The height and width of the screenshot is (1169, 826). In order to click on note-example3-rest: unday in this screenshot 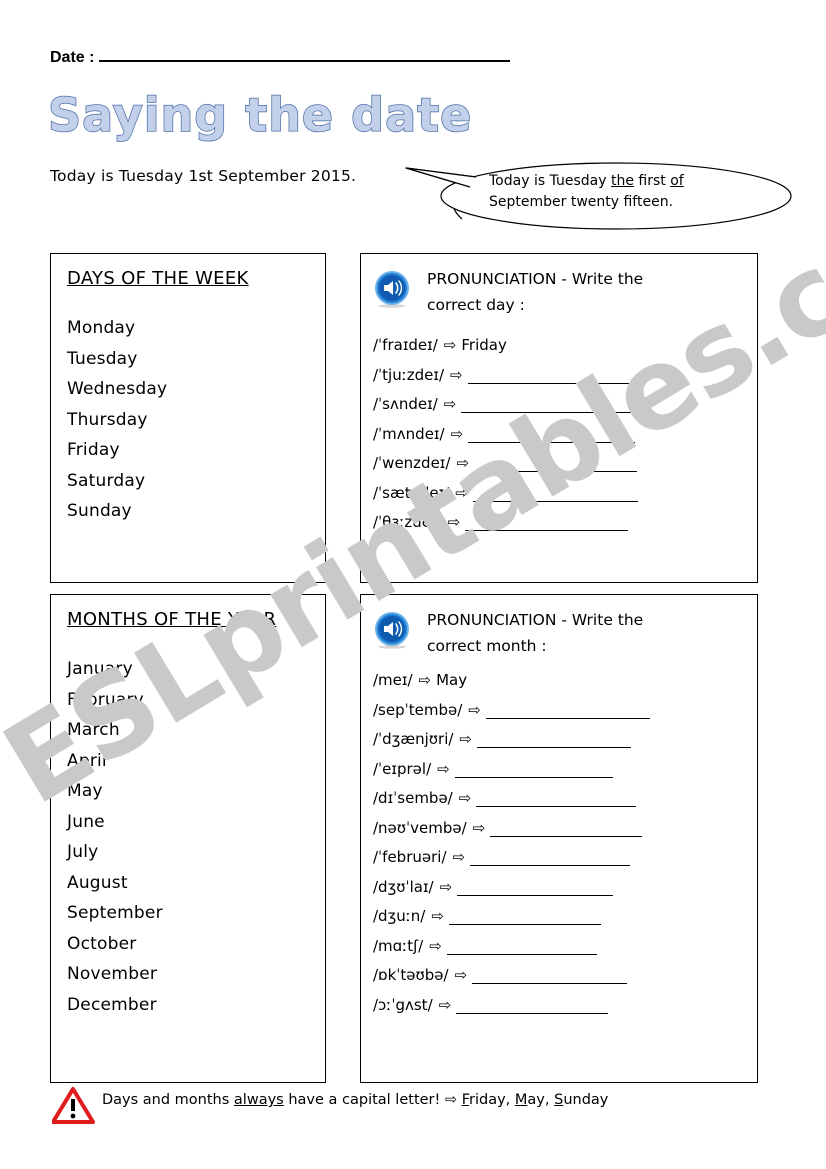, I will do `click(586, 1100)`.